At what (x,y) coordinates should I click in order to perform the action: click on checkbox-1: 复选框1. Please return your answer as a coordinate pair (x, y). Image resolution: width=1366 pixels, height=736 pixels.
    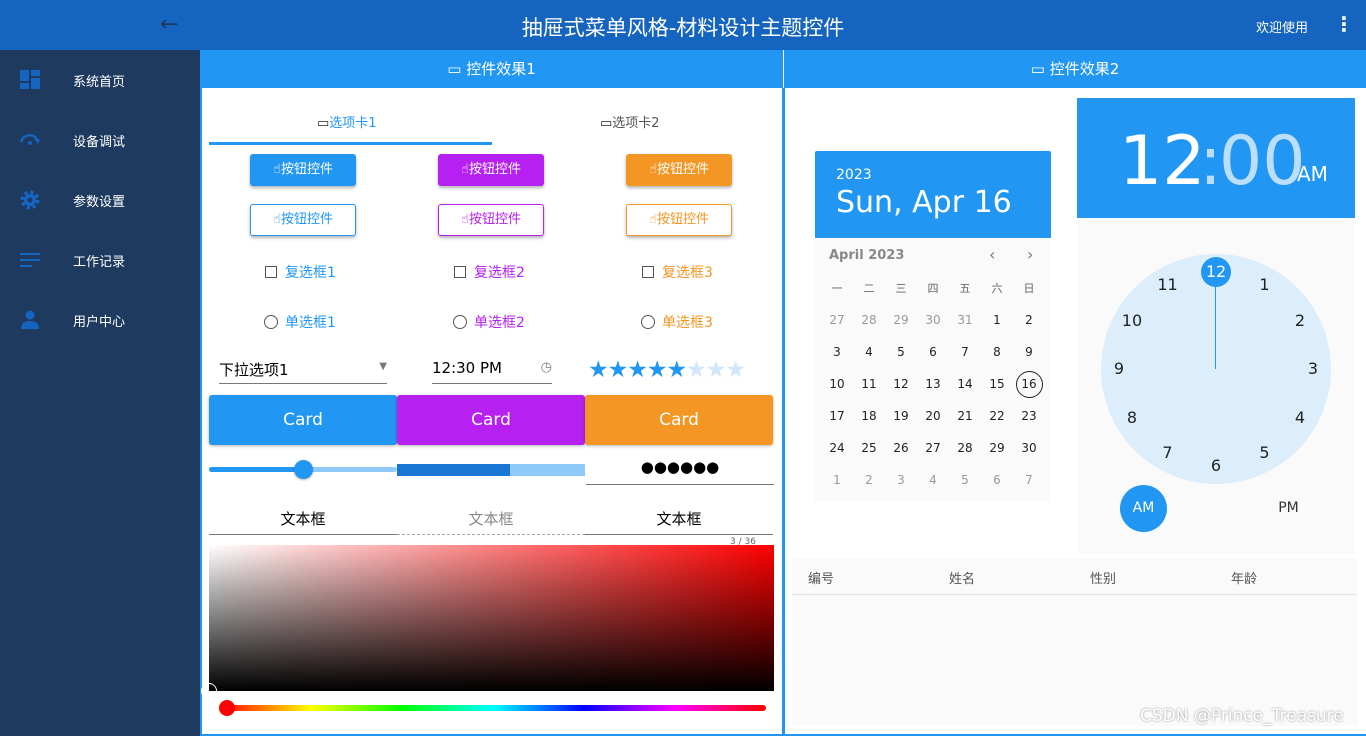
    Looking at the image, I should click on (300, 272).